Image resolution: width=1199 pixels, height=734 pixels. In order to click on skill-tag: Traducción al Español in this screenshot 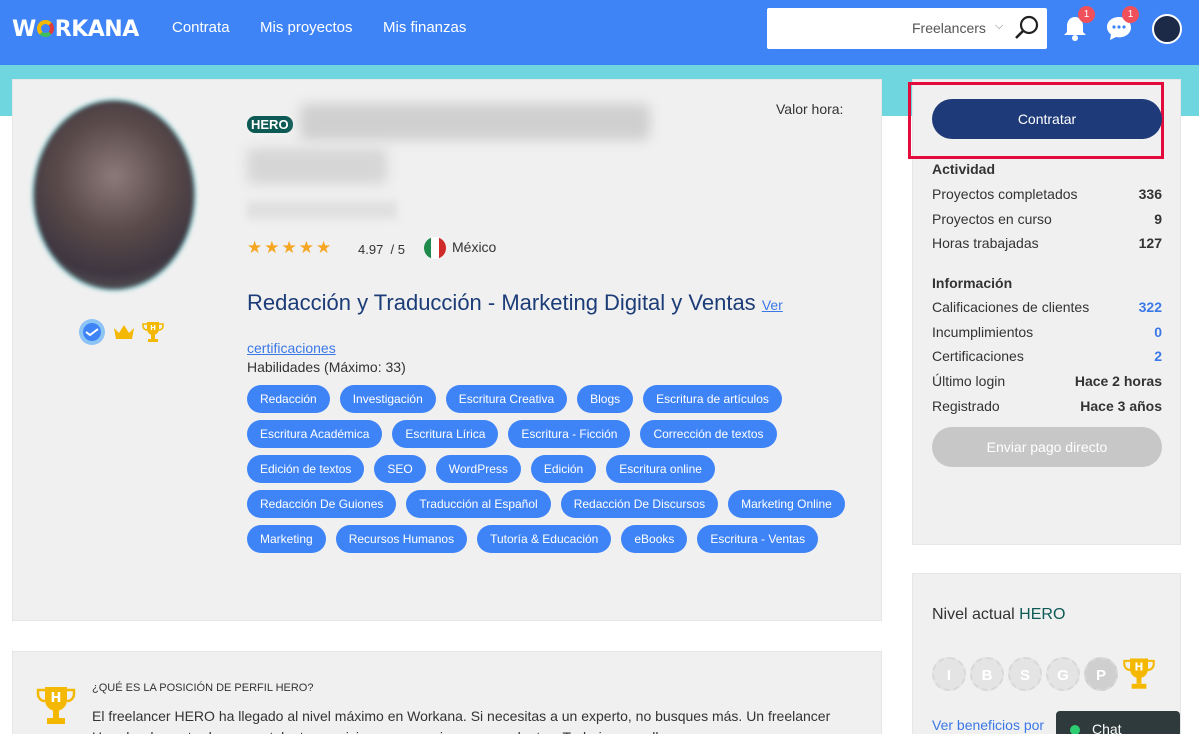, I will do `click(478, 504)`.